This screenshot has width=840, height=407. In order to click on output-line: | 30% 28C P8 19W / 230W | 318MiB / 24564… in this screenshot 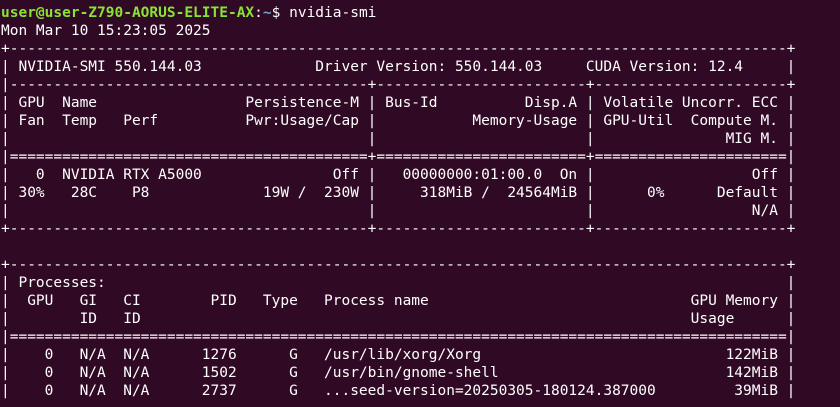, I will do `click(398, 193)`.